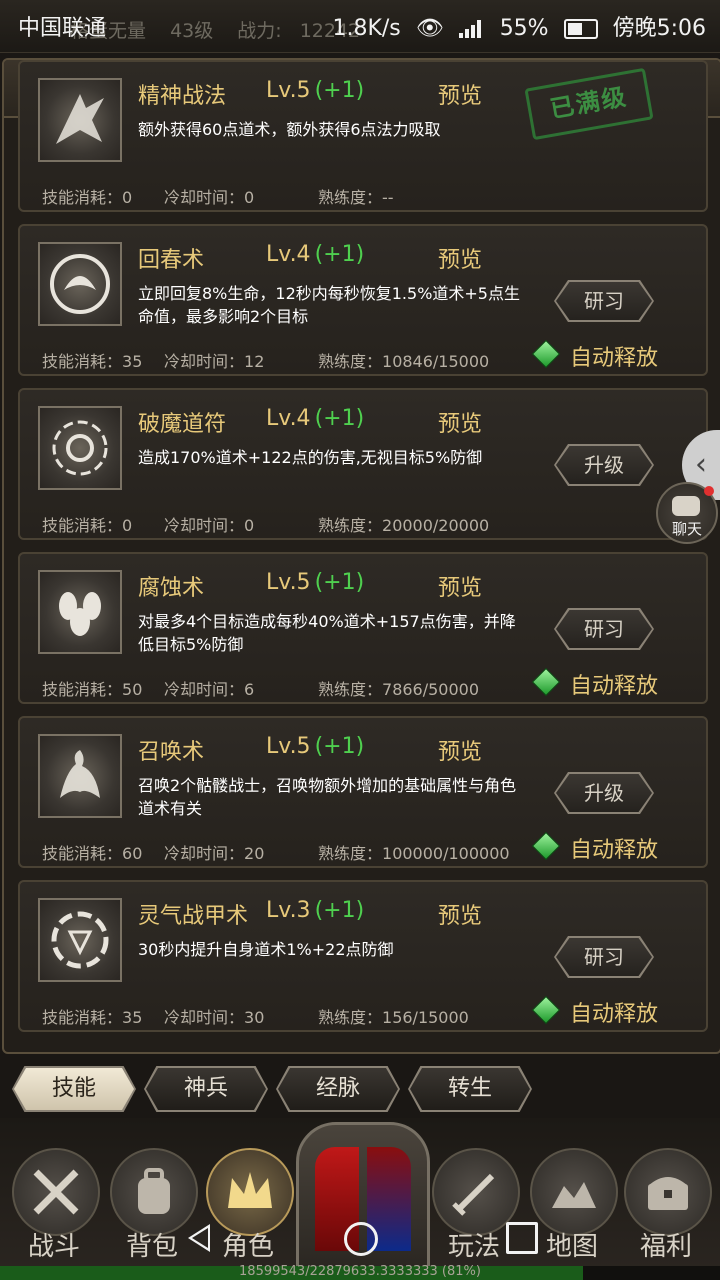 This screenshot has height=1280, width=720. I want to click on chat-bubble-icon, so click(686, 506).